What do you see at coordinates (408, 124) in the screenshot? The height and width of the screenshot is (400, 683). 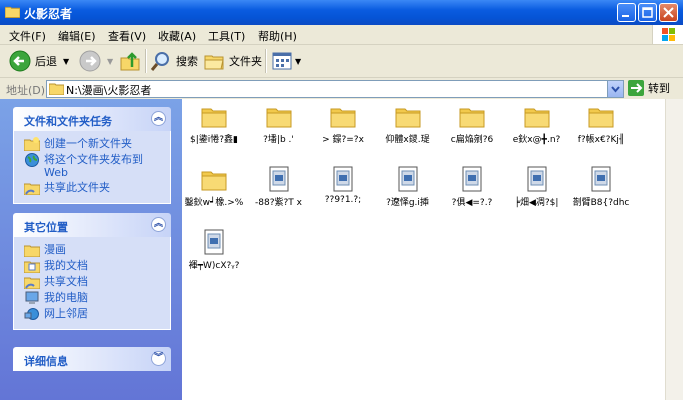 I see `folder-item: 仰體ⅹ鑁.瑅` at bounding box center [408, 124].